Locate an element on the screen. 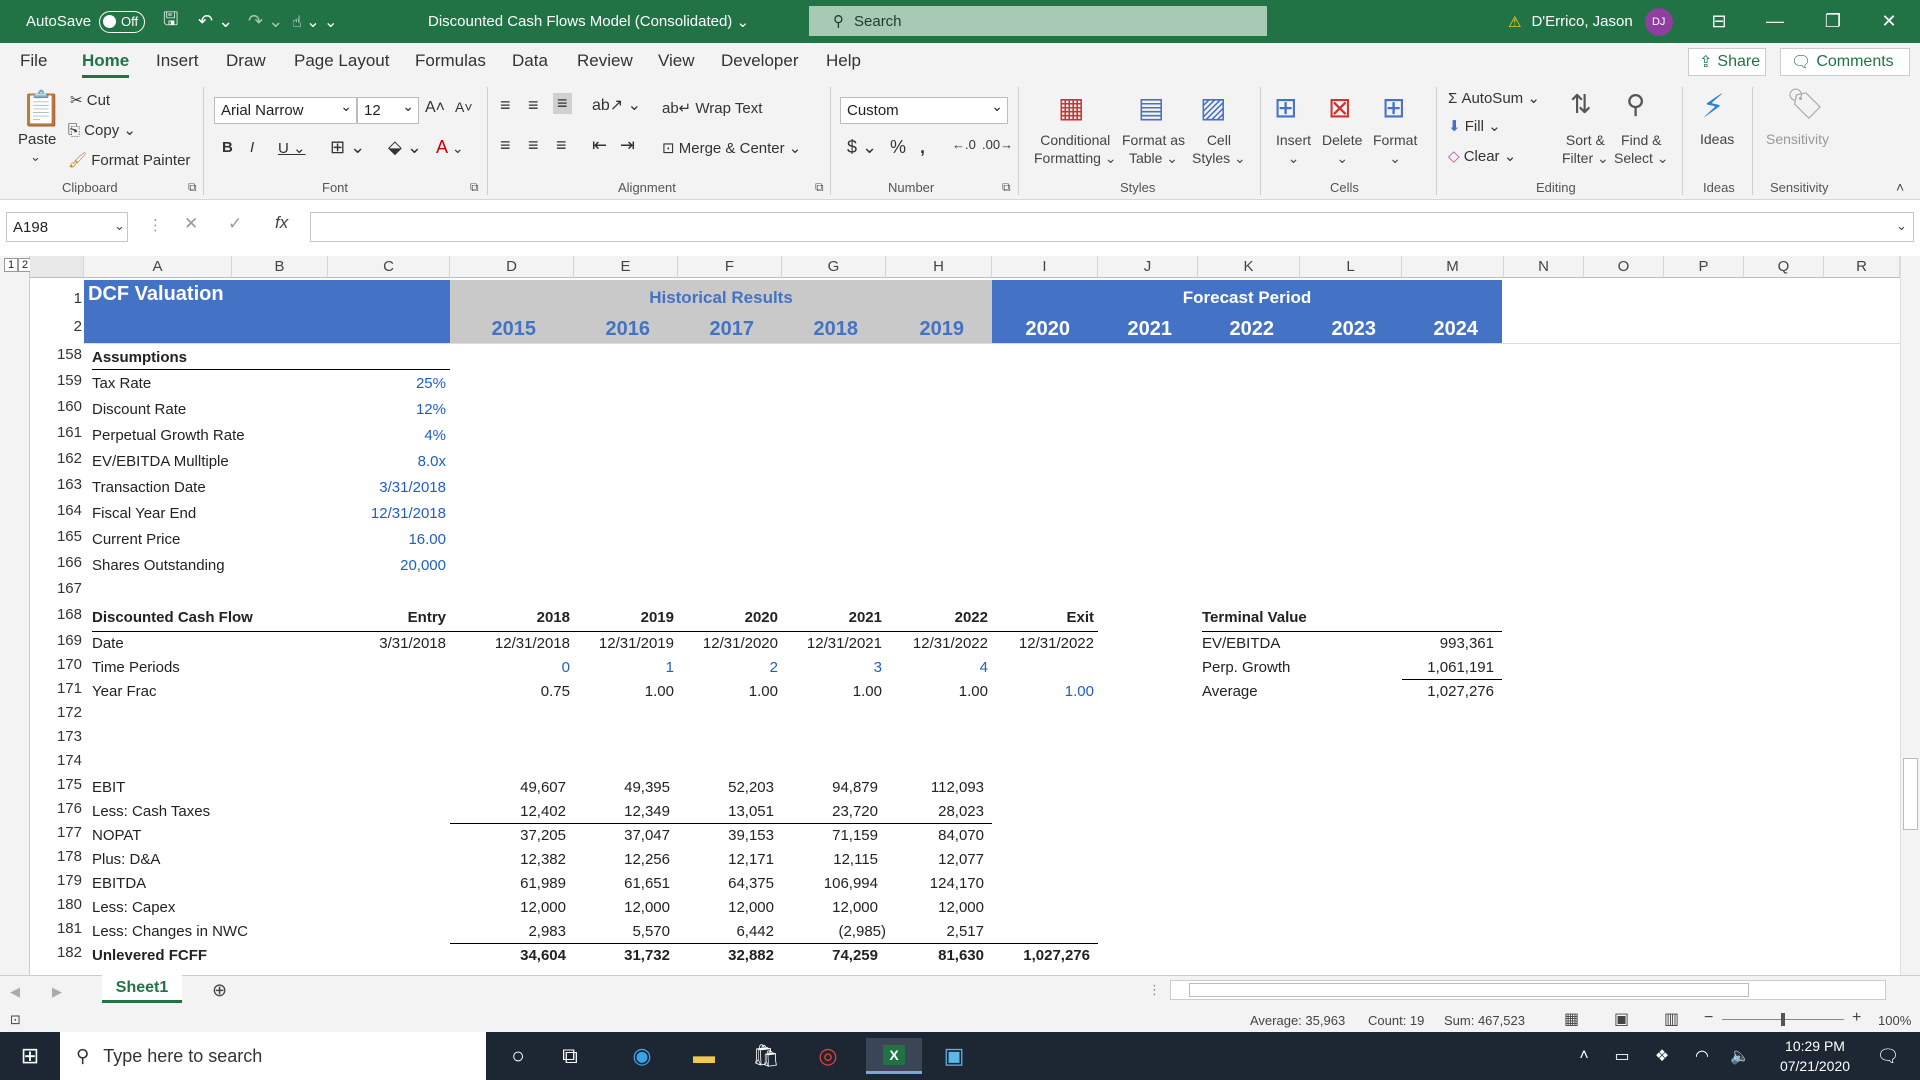  value-cell: 94,879 is located at coordinates (830, 788).